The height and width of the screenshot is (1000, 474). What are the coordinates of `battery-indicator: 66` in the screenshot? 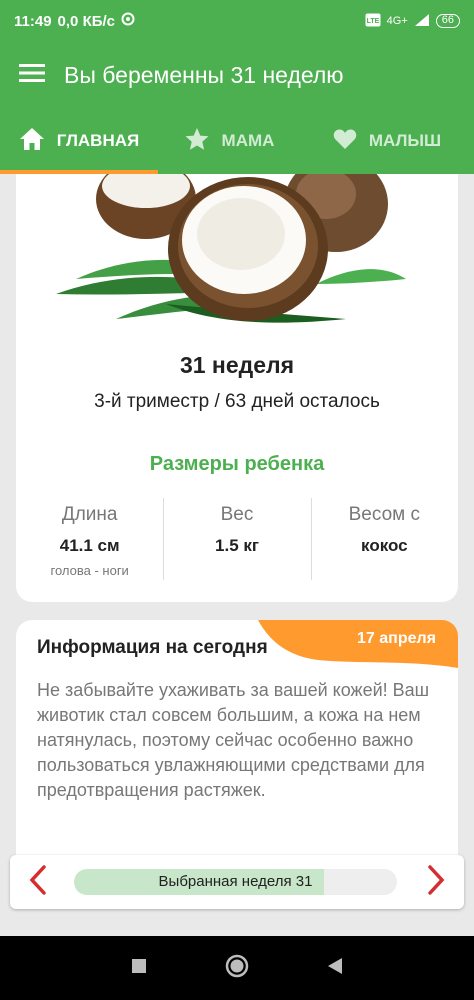 It's located at (447, 21).